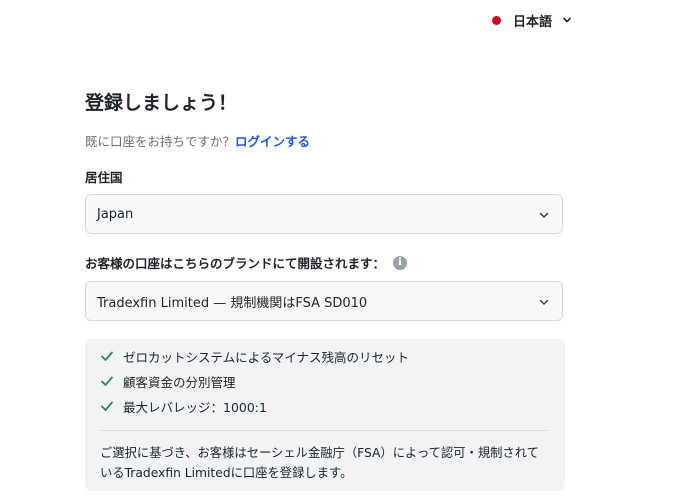 This screenshot has height=498, width=700. I want to click on login-link: ログインする, so click(272, 141).